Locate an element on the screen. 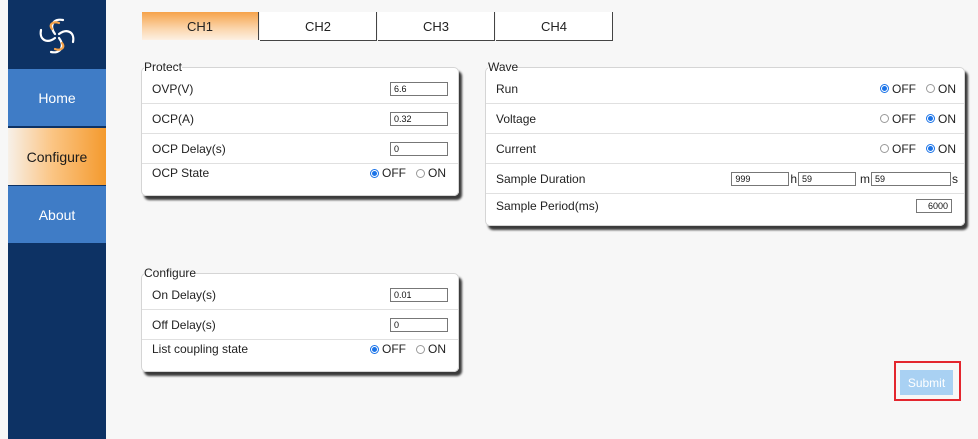  run-off-radio: OFF is located at coordinates (898, 89).